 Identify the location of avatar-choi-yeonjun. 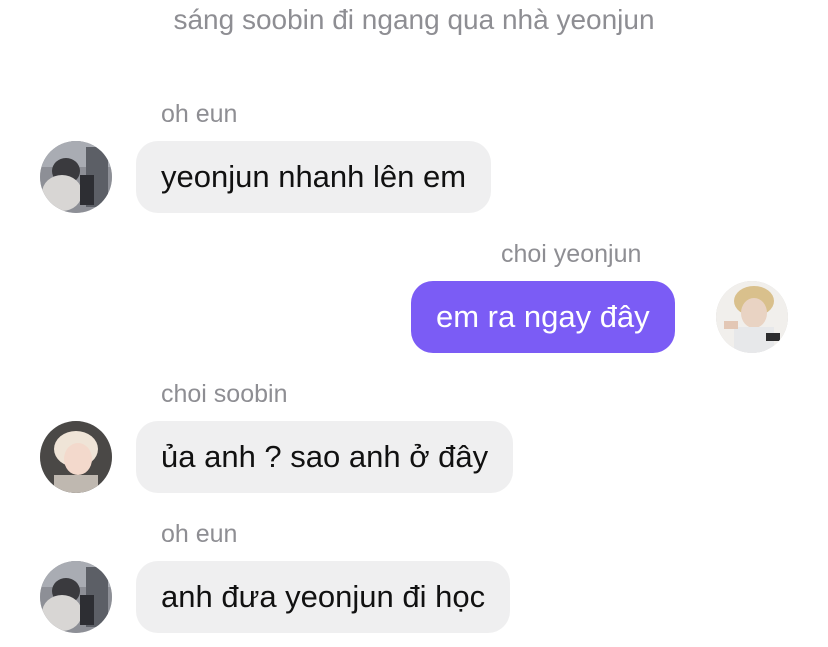
(752, 317).